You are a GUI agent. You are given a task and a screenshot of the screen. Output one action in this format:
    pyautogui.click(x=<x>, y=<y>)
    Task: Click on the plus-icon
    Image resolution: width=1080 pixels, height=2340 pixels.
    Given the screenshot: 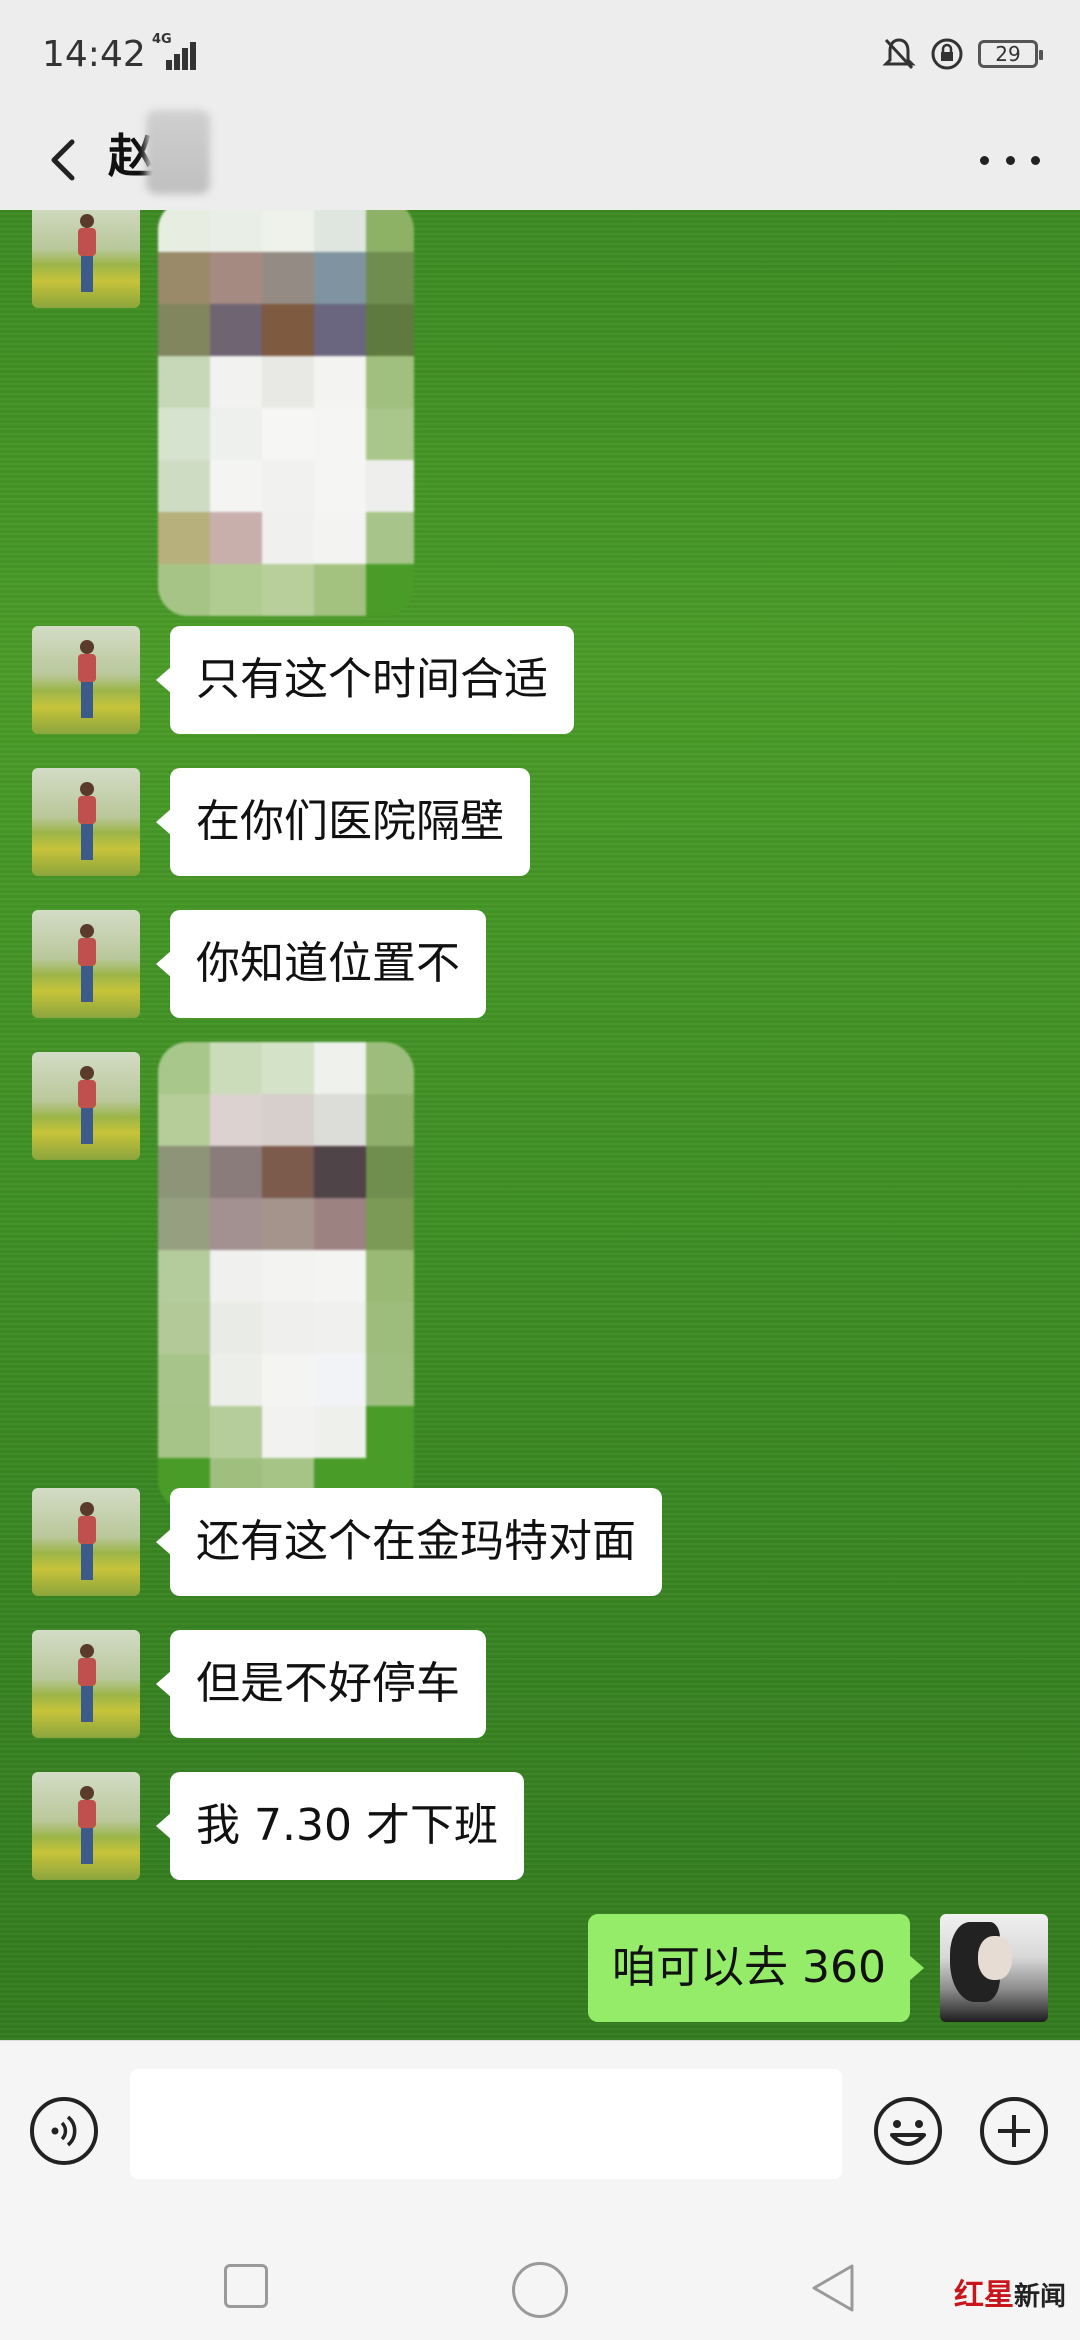 What is the action you would take?
    pyautogui.click(x=1014, y=2131)
    